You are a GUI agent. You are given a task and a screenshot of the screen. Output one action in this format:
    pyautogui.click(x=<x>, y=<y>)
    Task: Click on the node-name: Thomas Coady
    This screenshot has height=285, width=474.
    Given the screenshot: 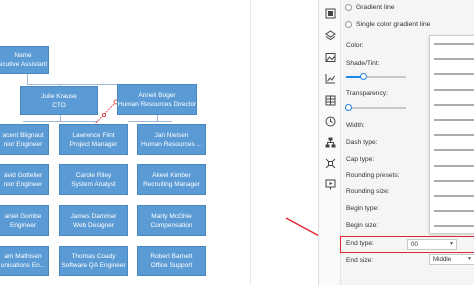 What is the action you would take?
    pyautogui.click(x=93, y=256)
    